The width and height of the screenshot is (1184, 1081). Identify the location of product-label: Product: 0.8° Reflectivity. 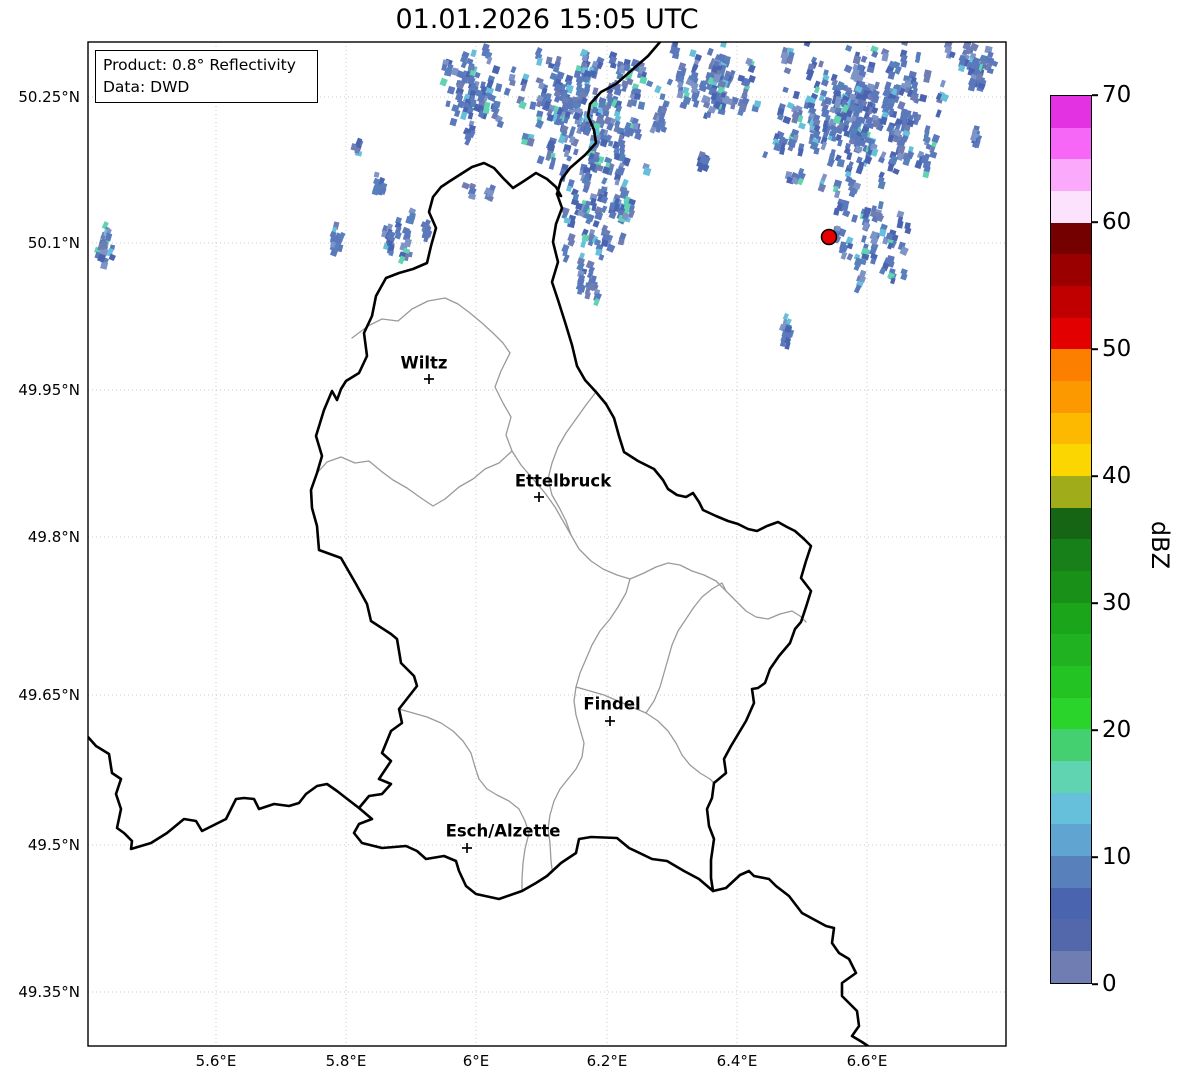
(199, 65).